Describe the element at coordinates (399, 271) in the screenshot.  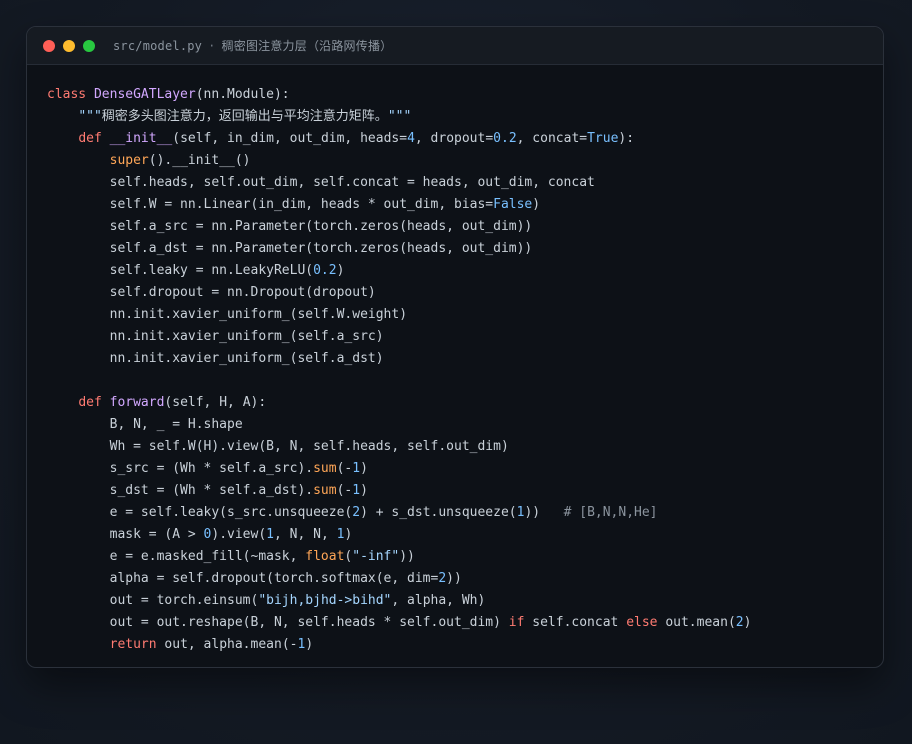
I see `code-line: self.leaky = nn.LeakyReLU(0.2)` at that location.